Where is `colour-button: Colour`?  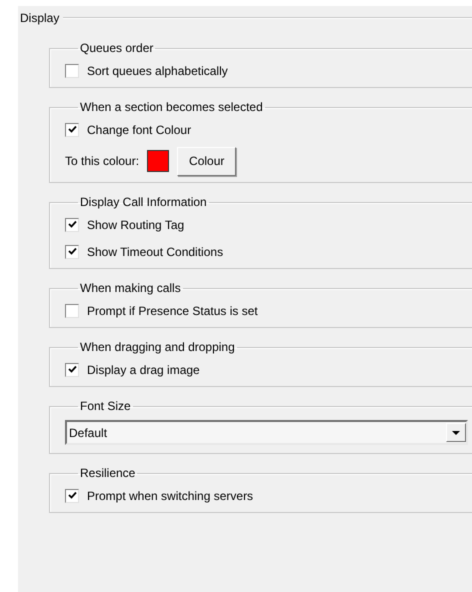 colour-button: Colour is located at coordinates (206, 161).